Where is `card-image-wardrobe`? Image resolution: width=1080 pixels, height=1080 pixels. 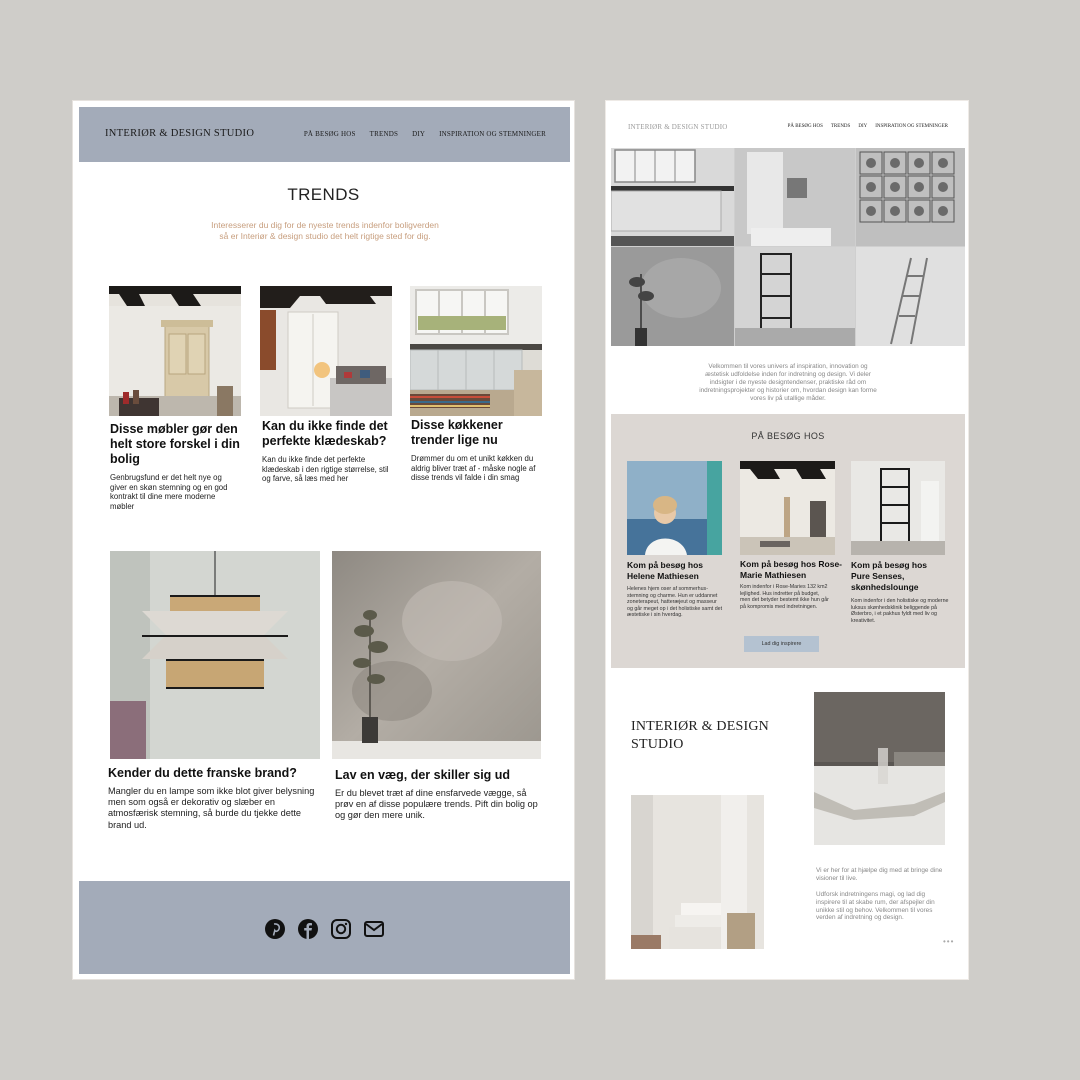 card-image-wardrobe is located at coordinates (326, 351).